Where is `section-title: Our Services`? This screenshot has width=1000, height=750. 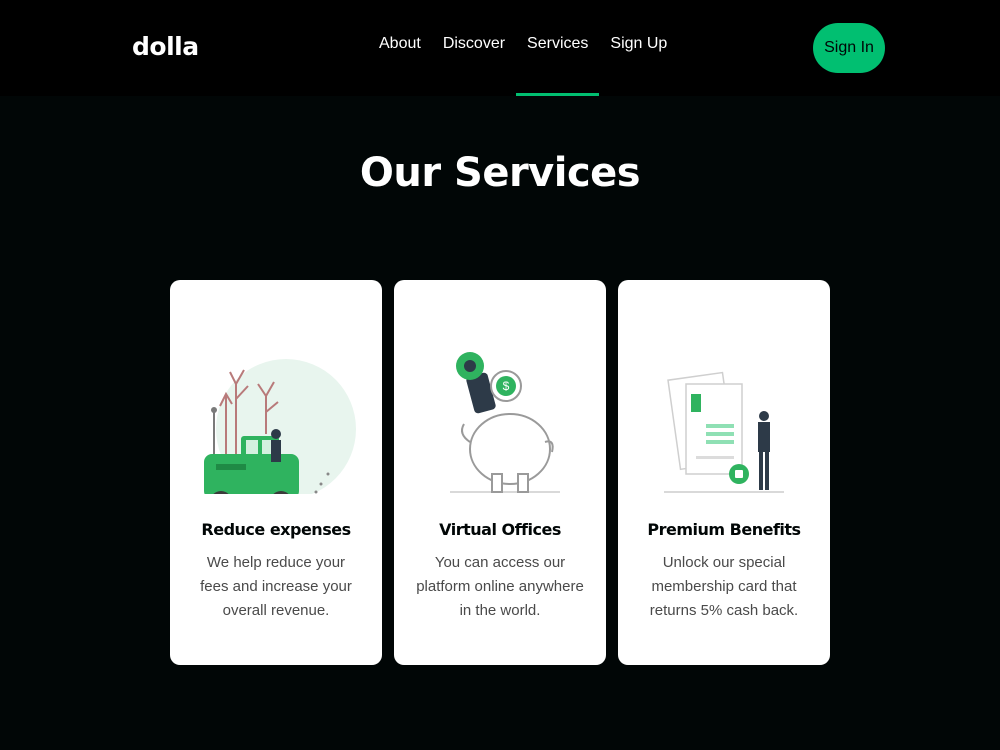 section-title: Our Services is located at coordinates (500, 173).